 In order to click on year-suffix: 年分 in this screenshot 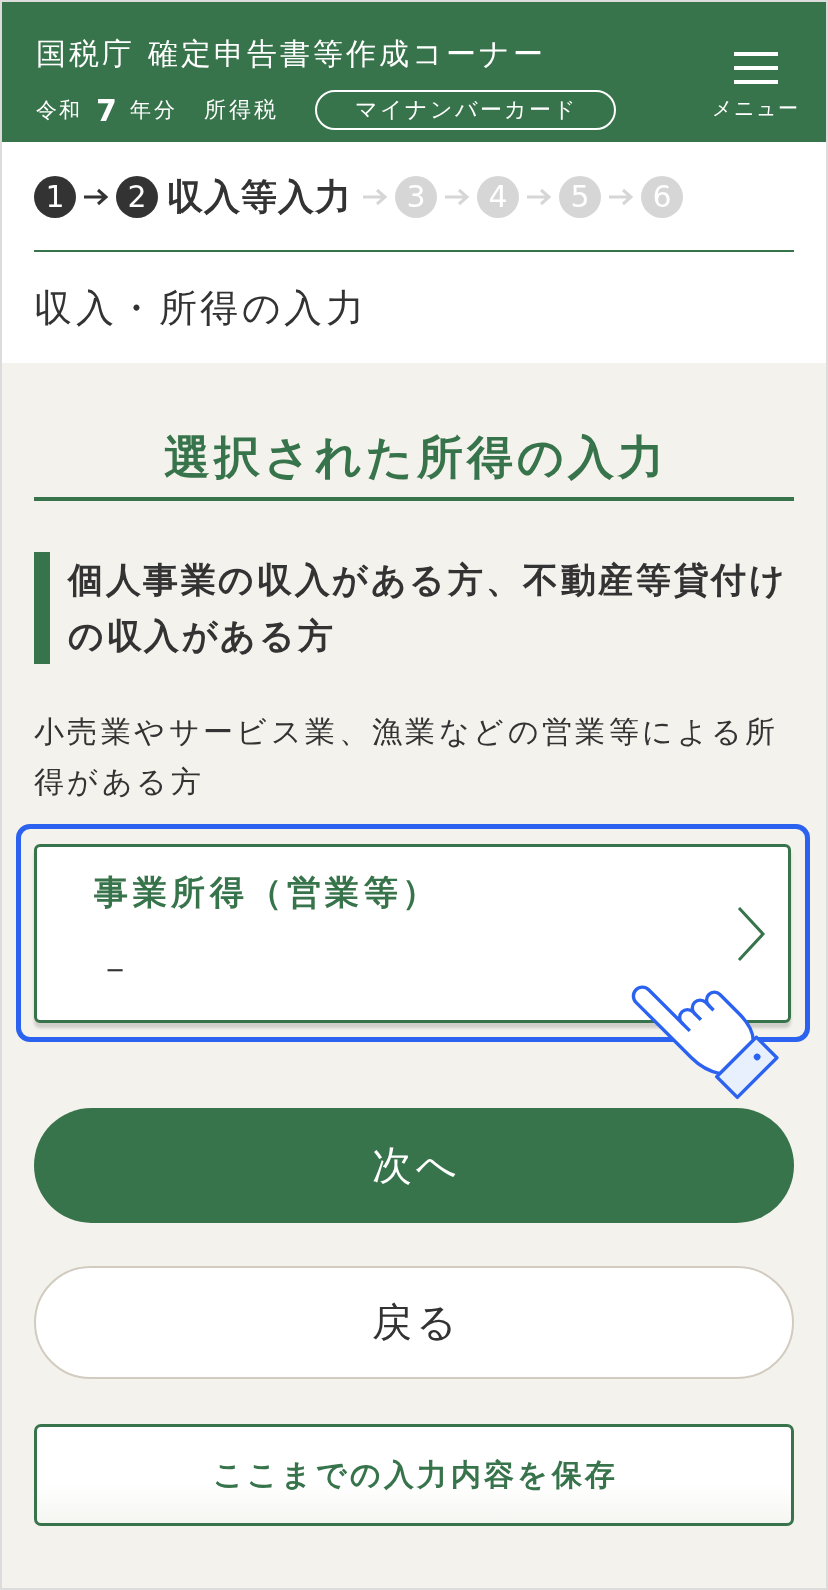, I will do `click(153, 110)`.